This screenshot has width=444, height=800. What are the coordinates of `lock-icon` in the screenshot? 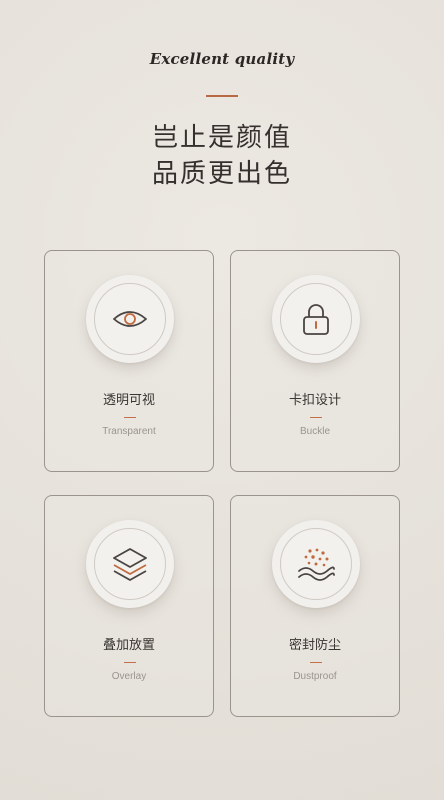 It's located at (316, 319).